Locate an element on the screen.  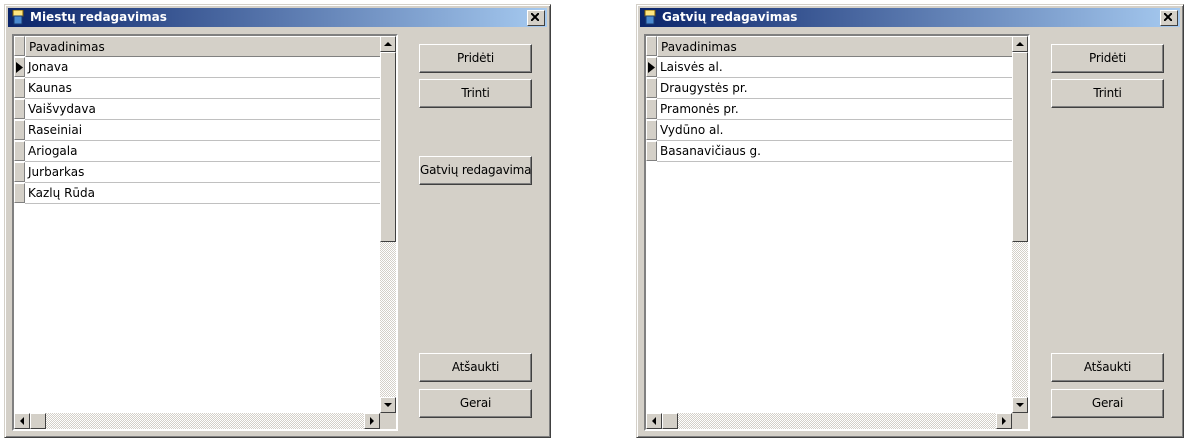
table-row: Laisvės al. is located at coordinates (829, 67).